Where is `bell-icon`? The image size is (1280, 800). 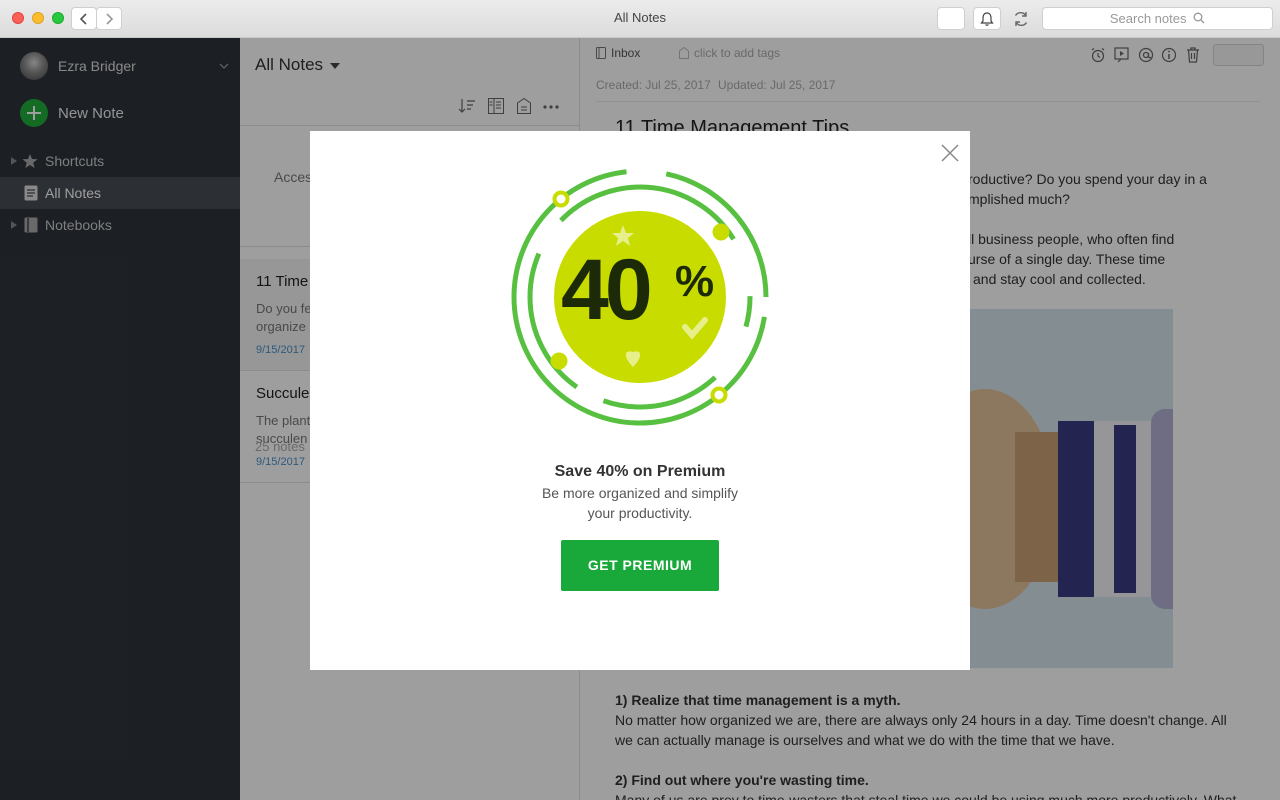
bell-icon is located at coordinates (987, 19).